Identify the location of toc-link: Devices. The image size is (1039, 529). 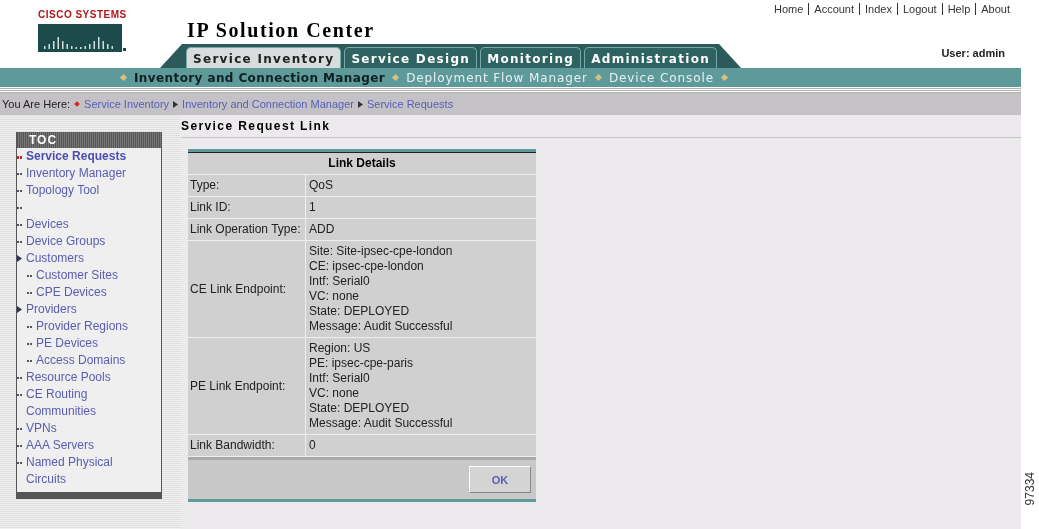
(47, 224).